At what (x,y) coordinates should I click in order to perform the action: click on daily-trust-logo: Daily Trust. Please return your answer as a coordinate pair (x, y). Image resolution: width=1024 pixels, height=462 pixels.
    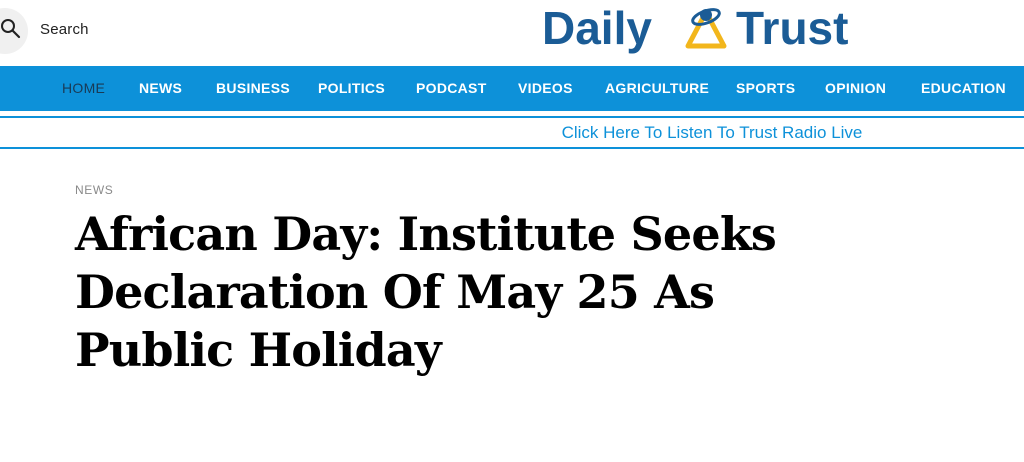
    Looking at the image, I should click on (712, 31).